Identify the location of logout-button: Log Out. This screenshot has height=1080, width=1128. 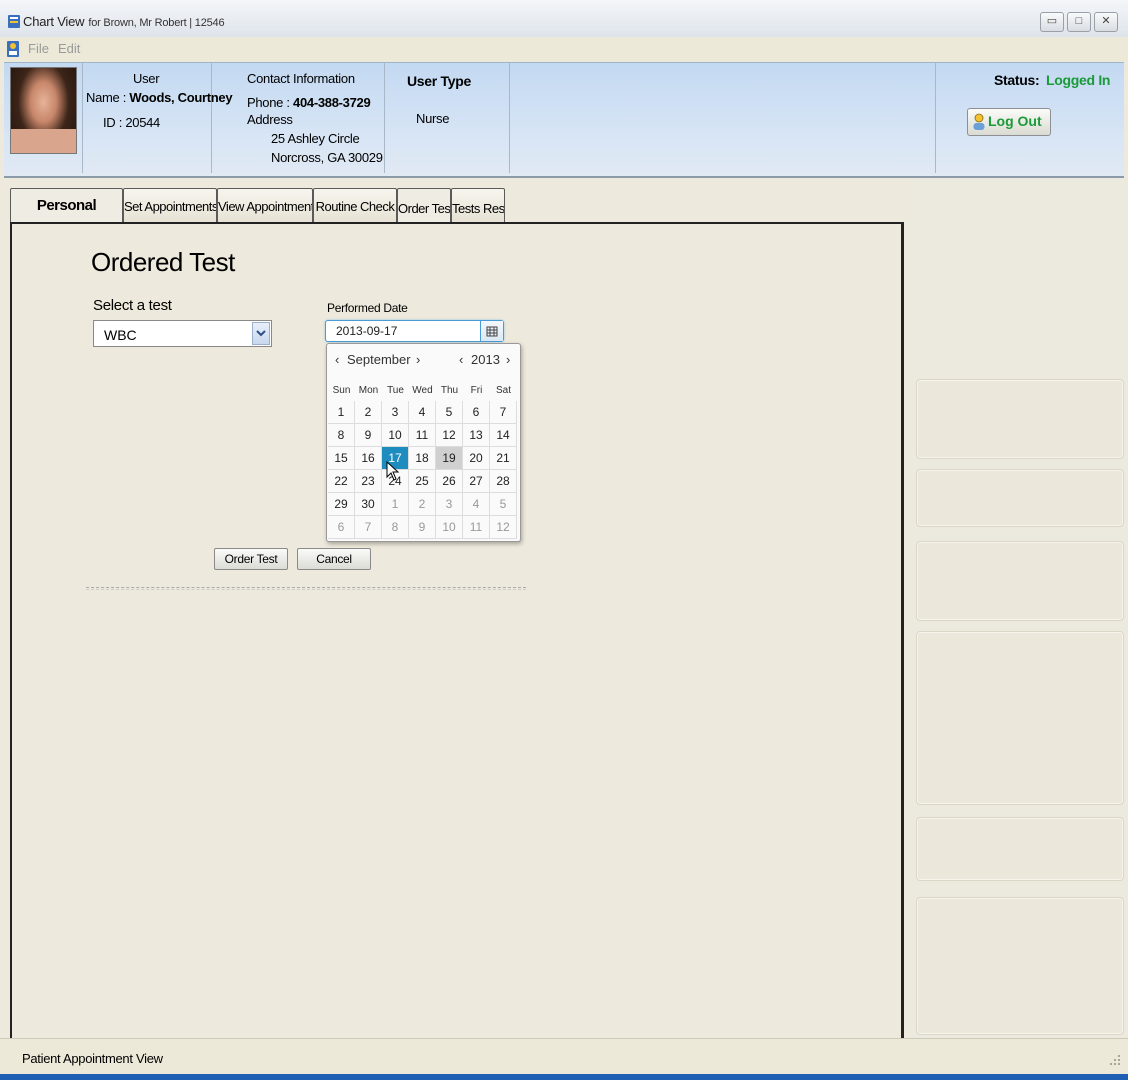
(1009, 122).